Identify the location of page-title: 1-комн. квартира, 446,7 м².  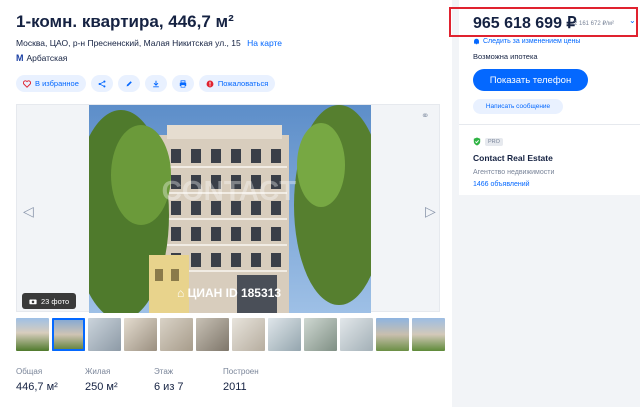
(125, 21).